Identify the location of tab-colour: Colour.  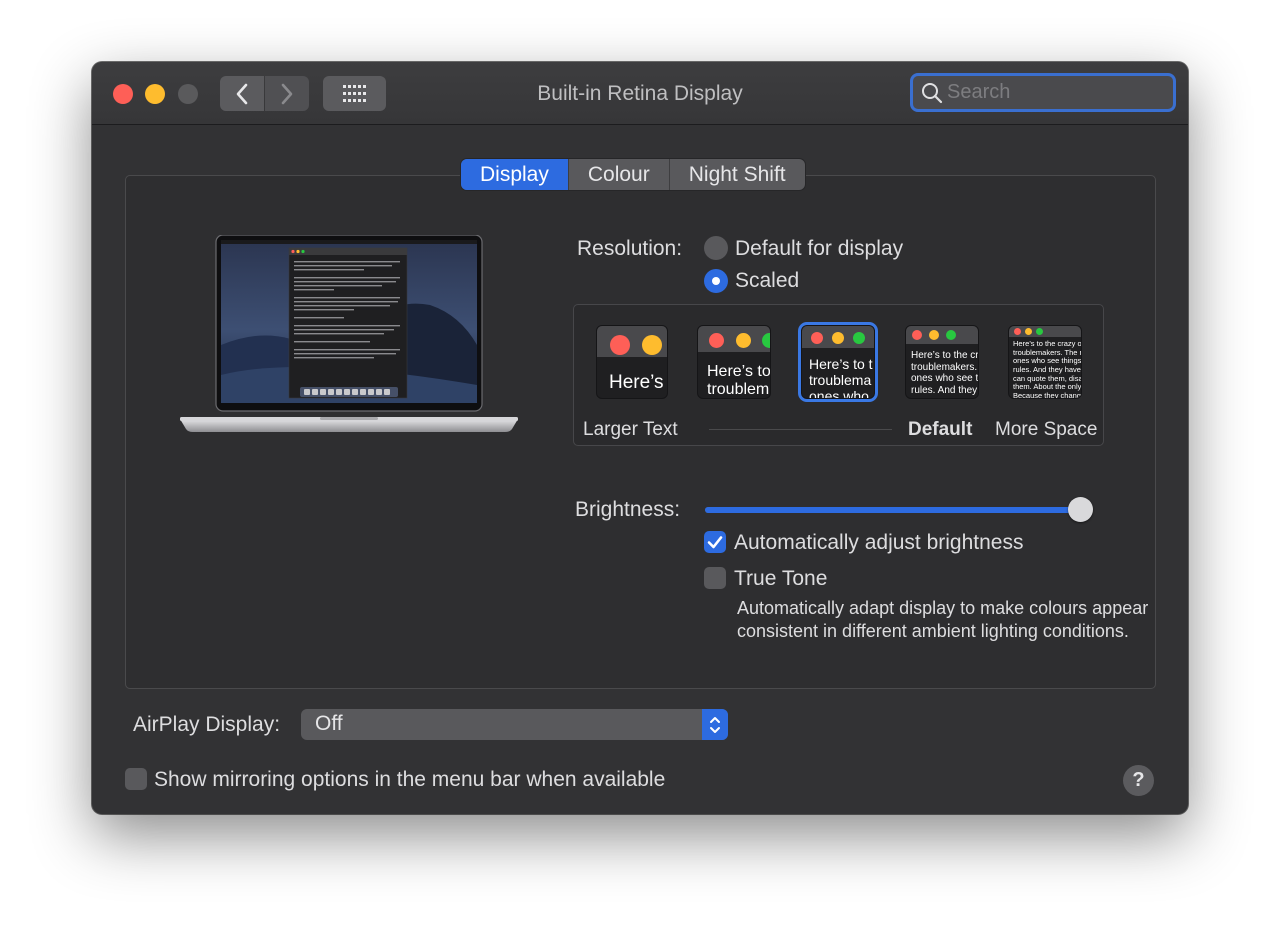
(619, 174).